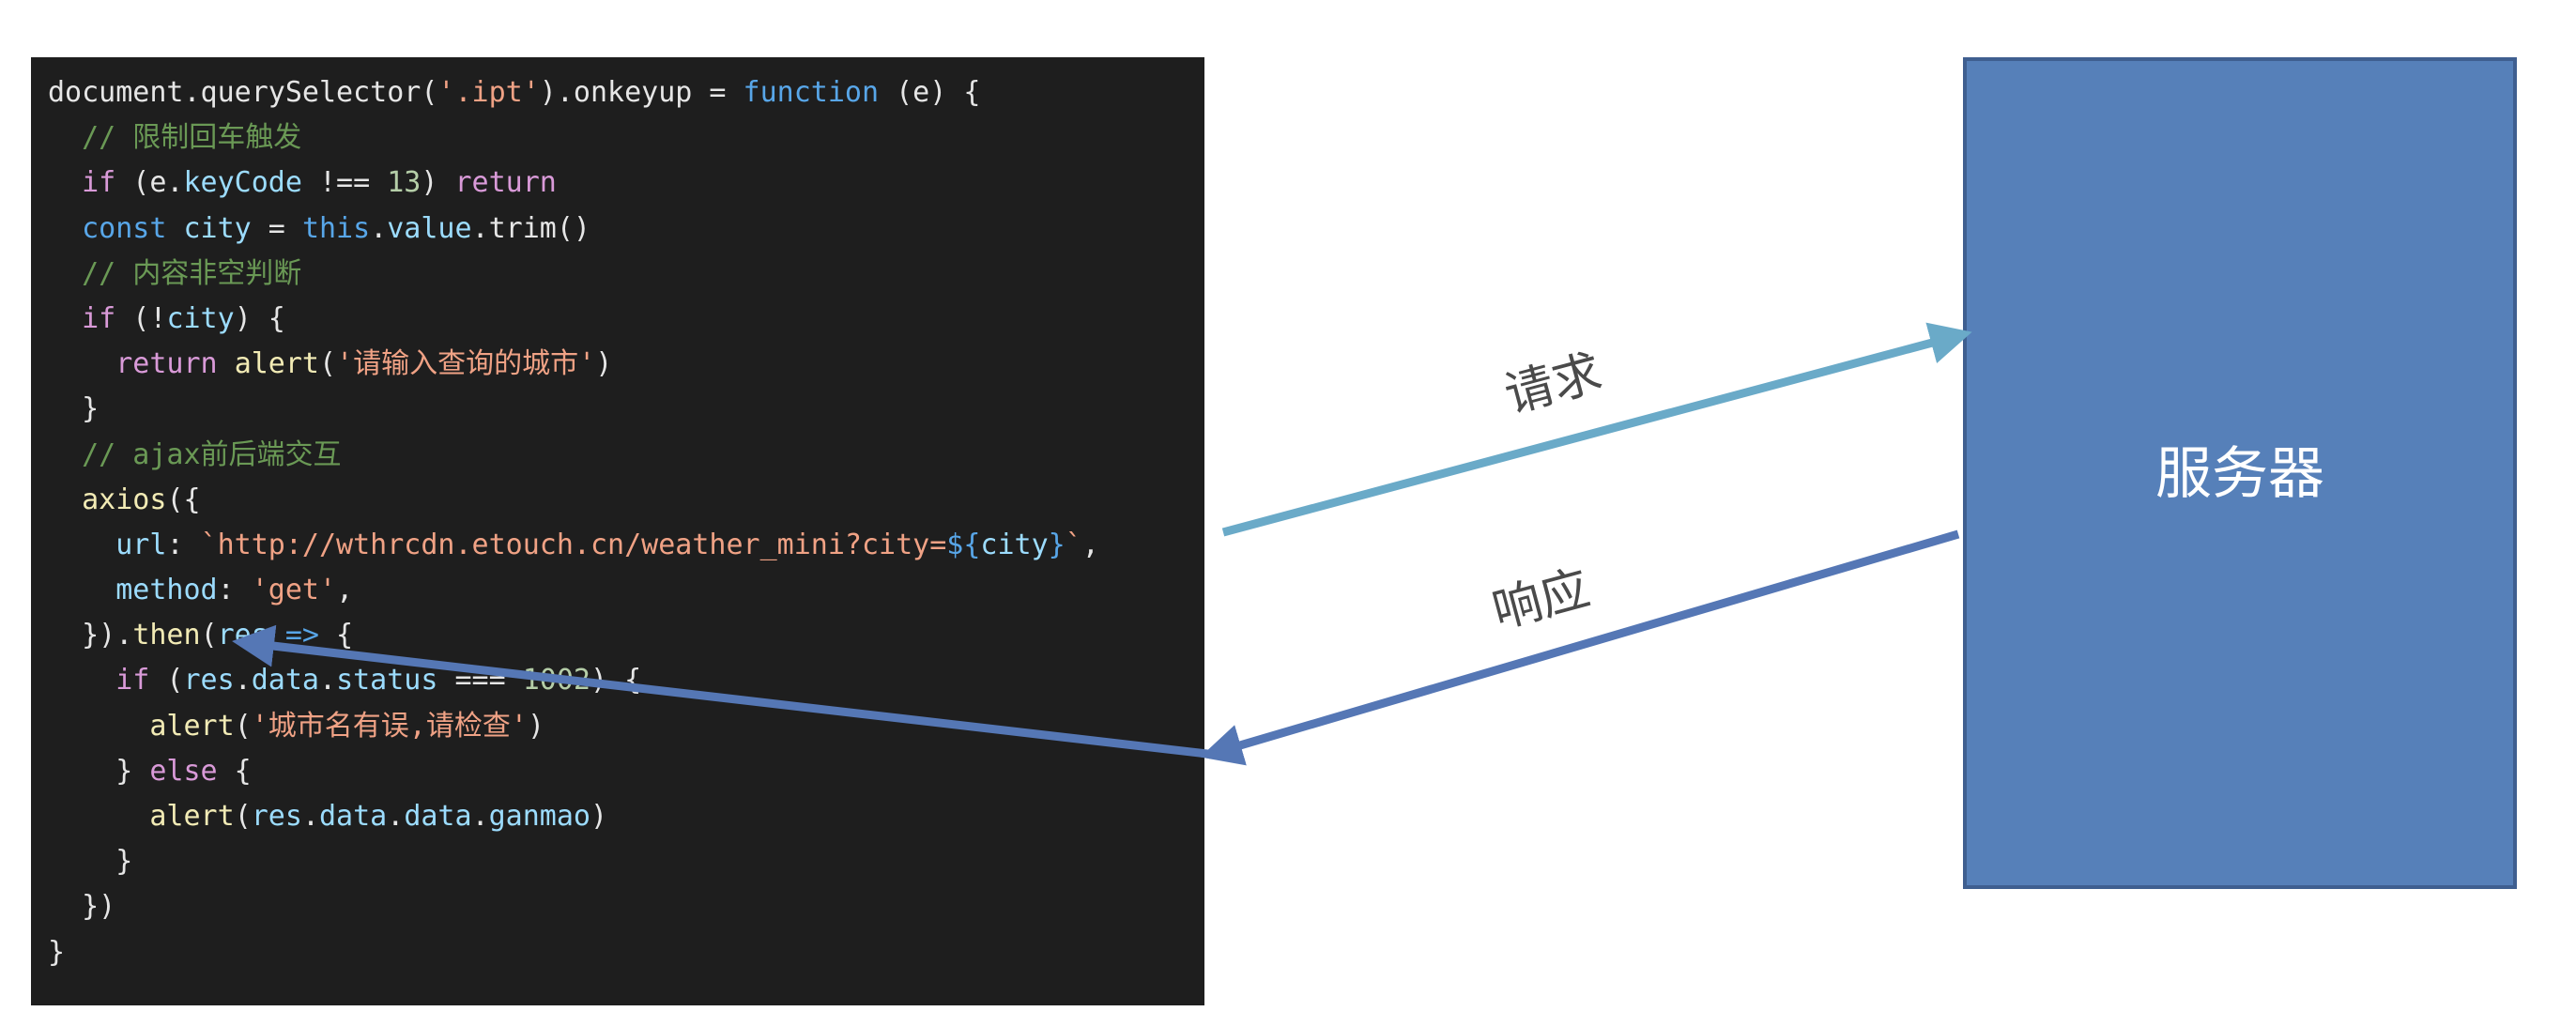  What do you see at coordinates (724, 691) in the screenshot?
I see `callback-arrow` at bounding box center [724, 691].